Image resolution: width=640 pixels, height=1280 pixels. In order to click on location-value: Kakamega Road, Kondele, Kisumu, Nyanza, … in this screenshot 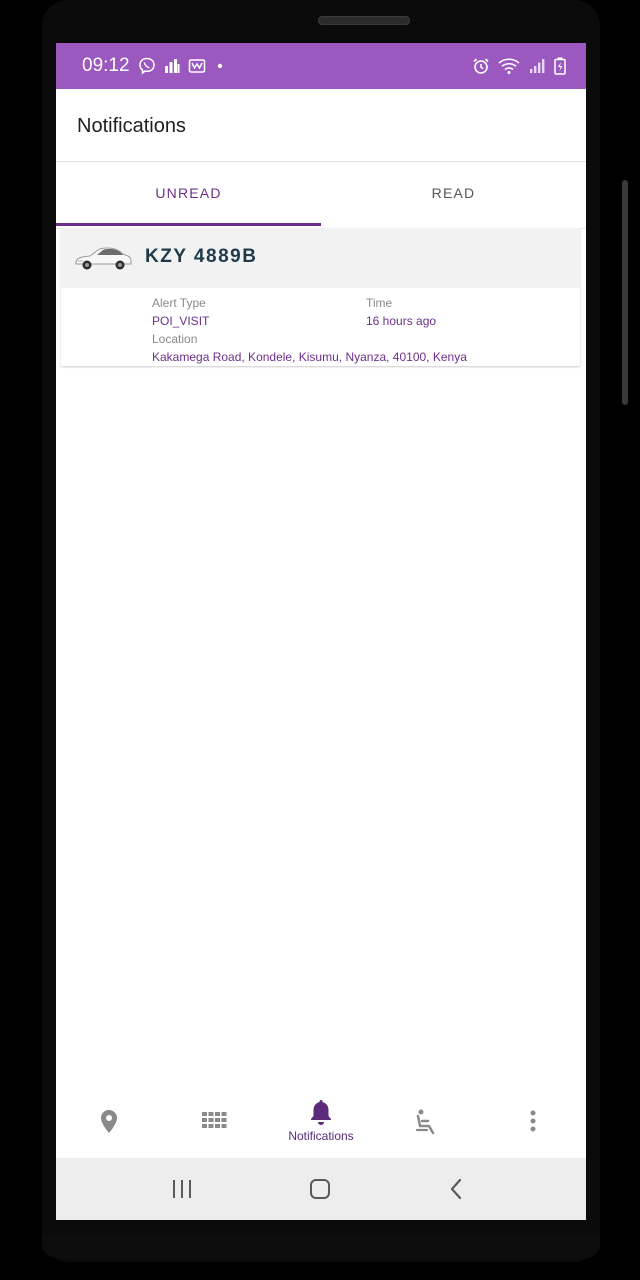, I will do `click(309, 357)`.